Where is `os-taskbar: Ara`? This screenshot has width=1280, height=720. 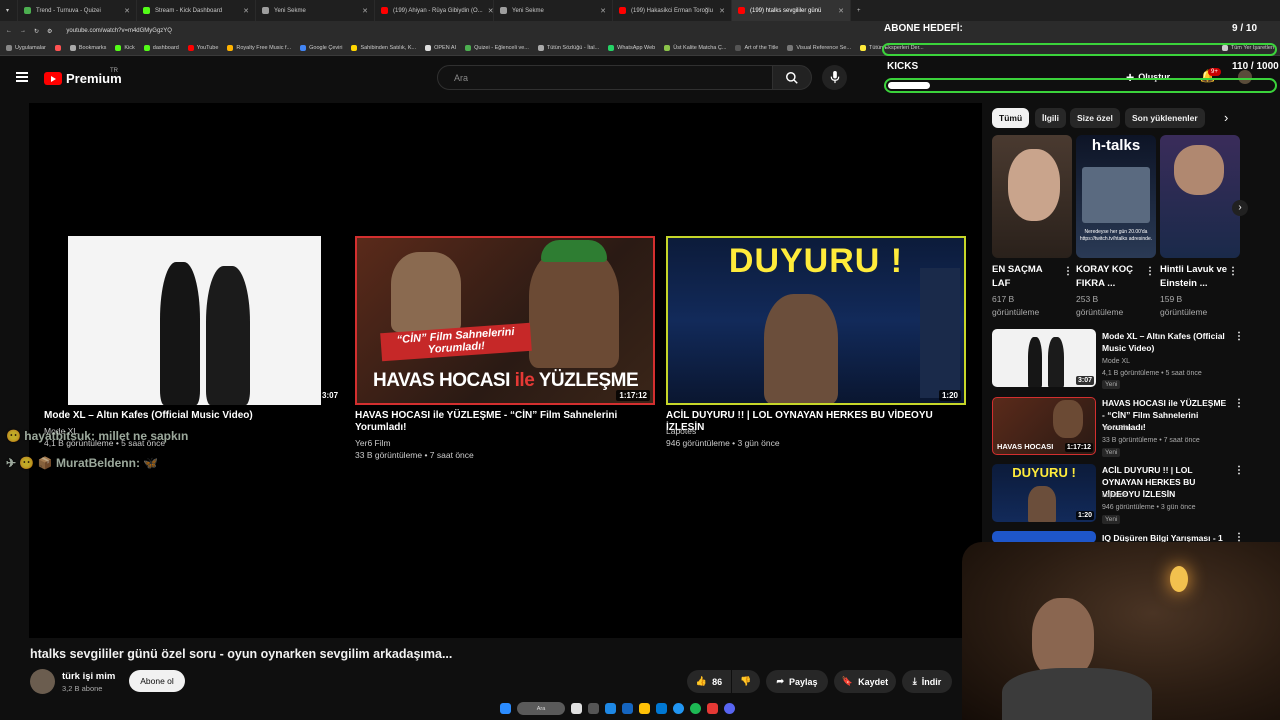
os-taskbar: Ara is located at coordinates (640, 708).